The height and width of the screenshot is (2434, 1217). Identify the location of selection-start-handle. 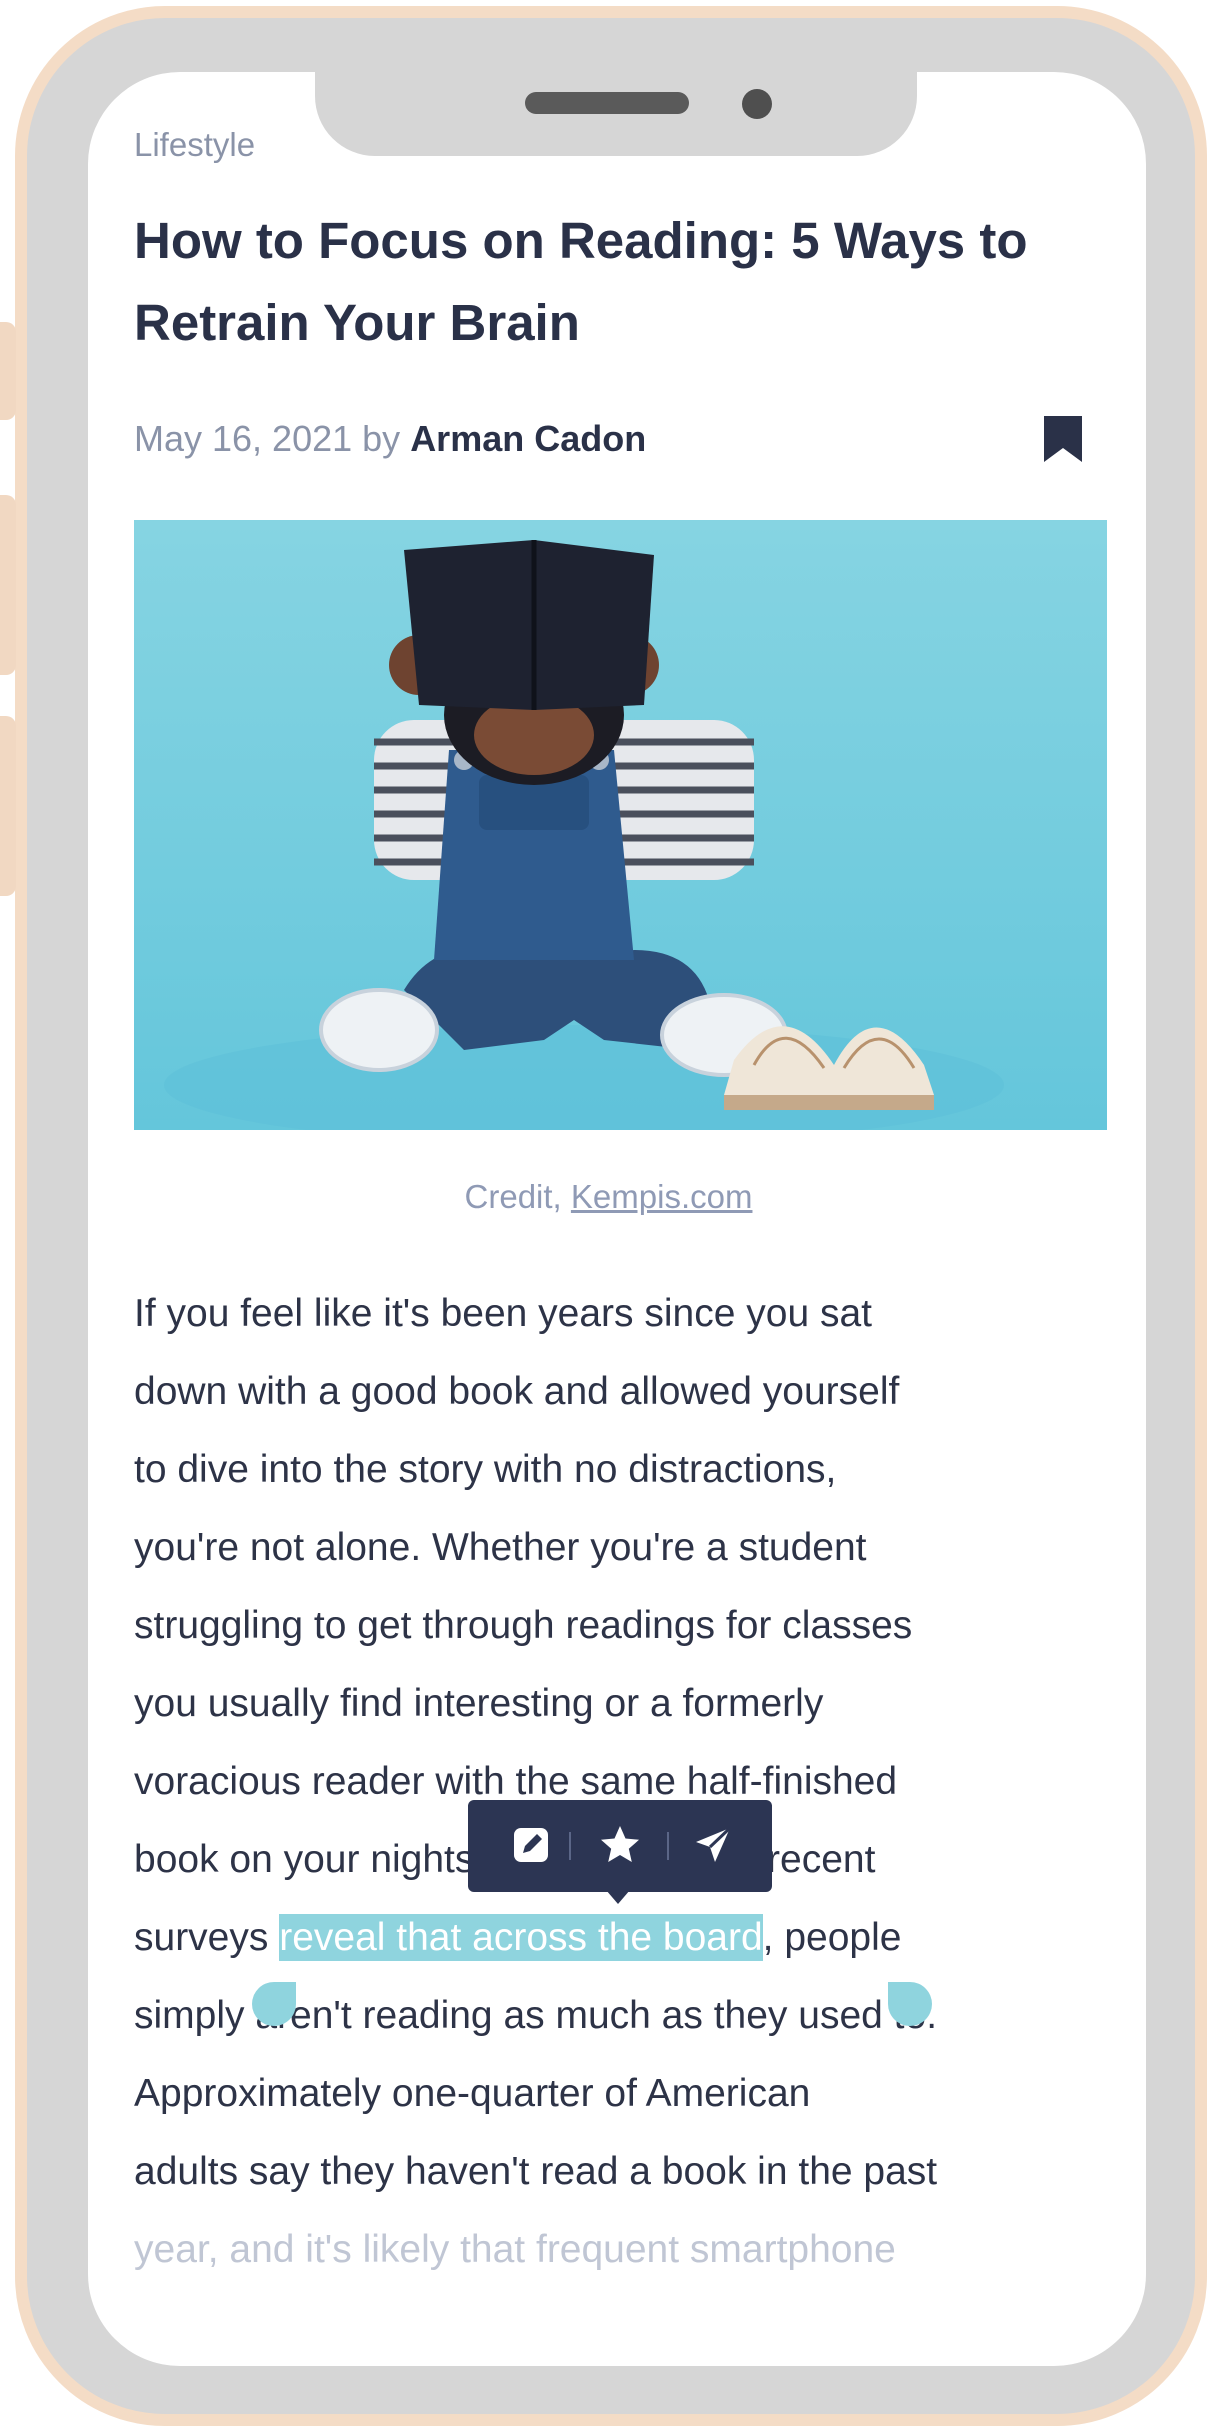
(274, 2004).